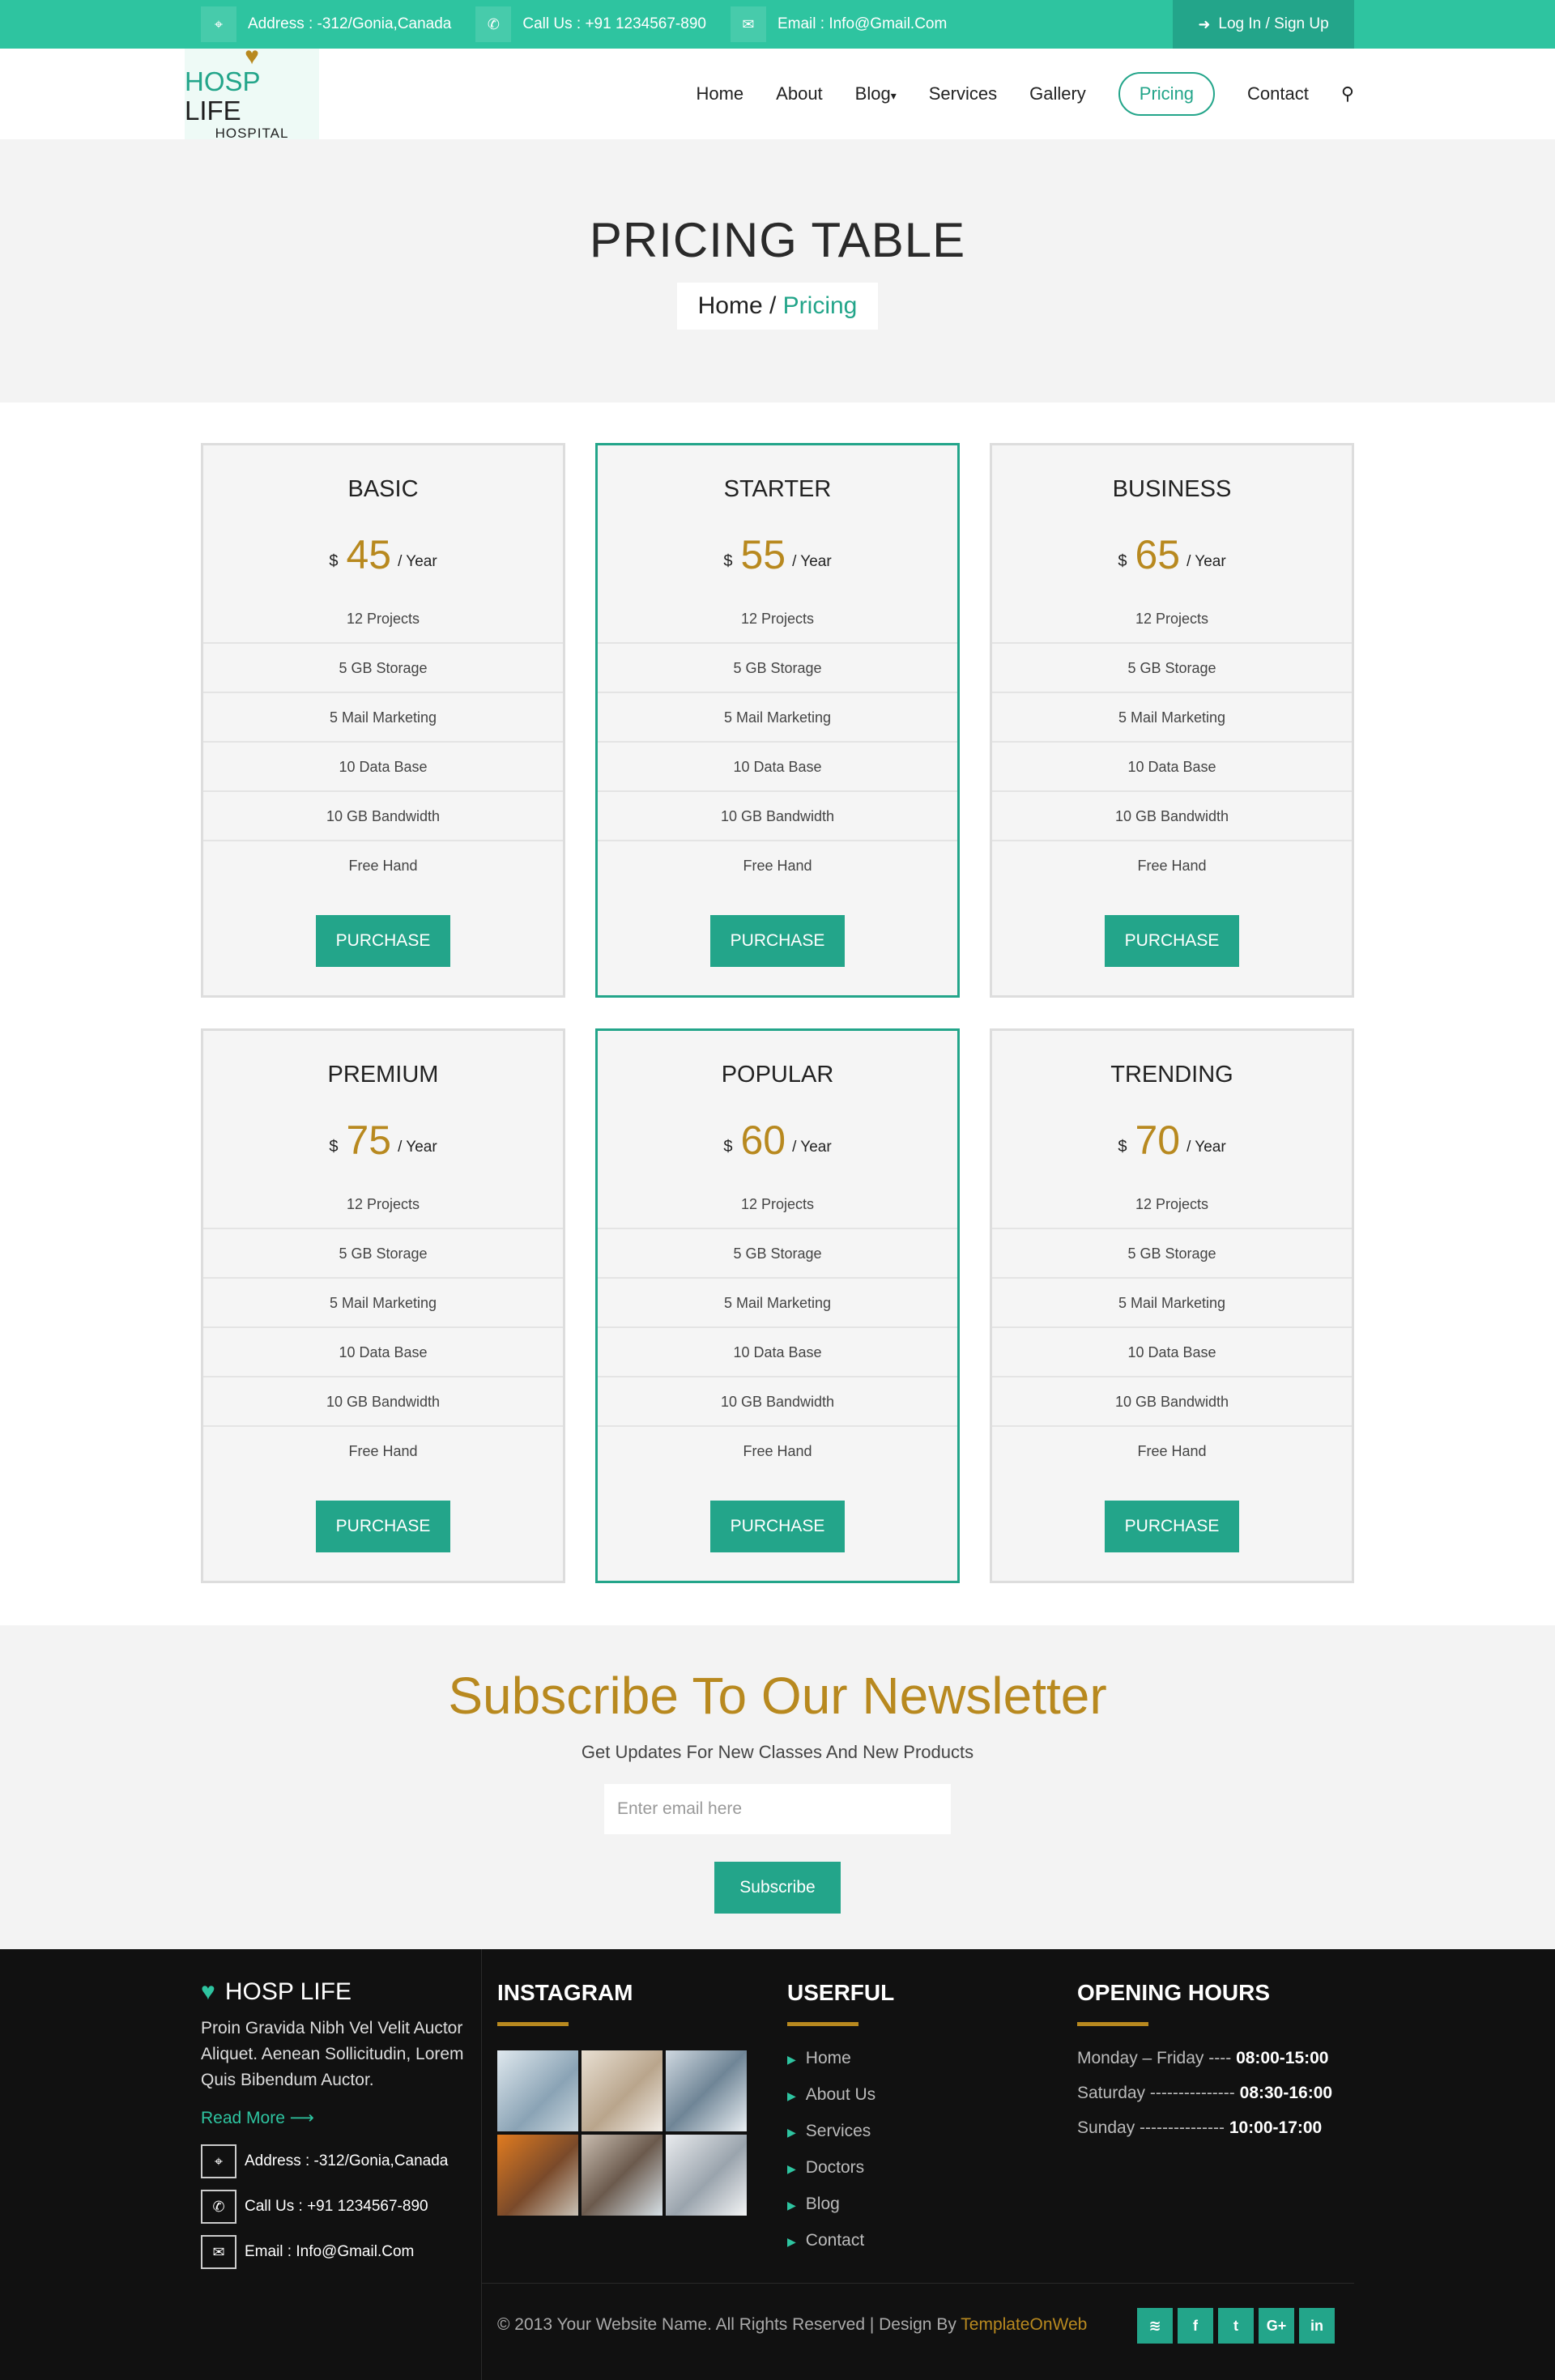  Describe the element at coordinates (963, 94) in the screenshot. I see `nav-services: Services` at that location.